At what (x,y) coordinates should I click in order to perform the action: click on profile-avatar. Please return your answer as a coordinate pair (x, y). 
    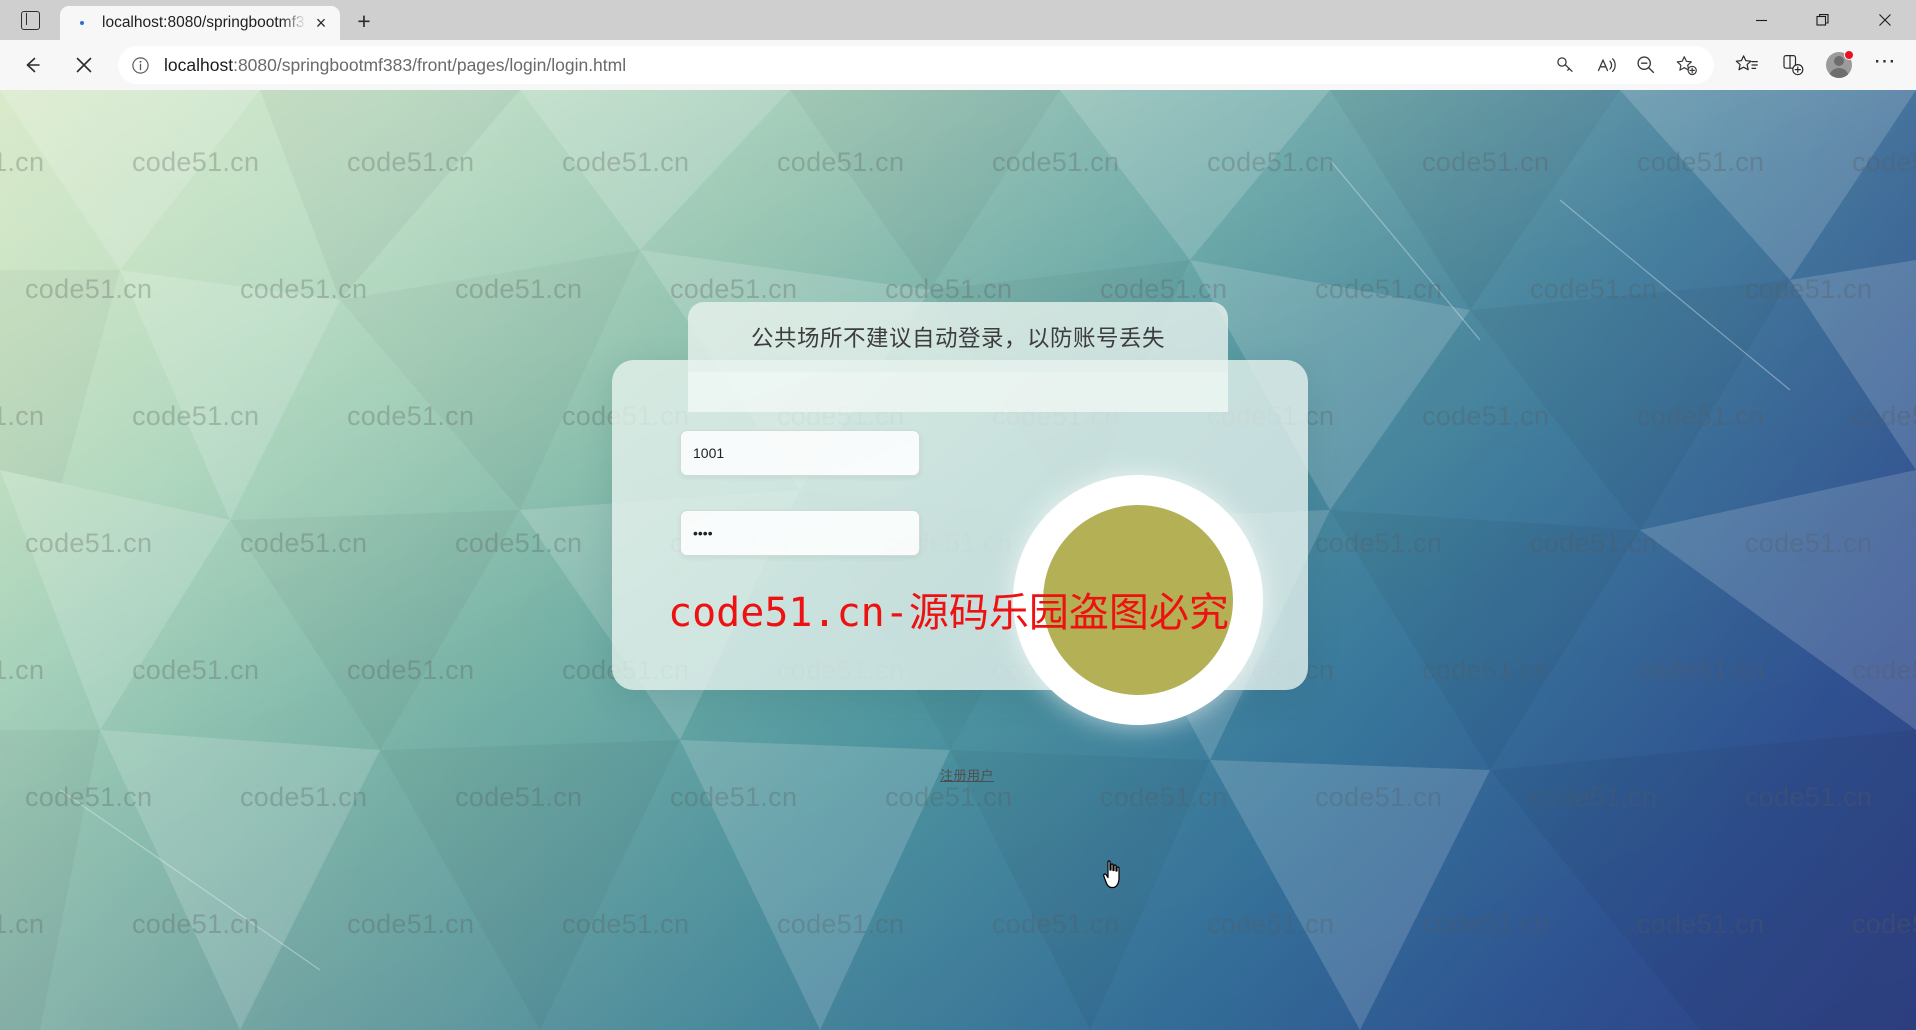
    Looking at the image, I should click on (1839, 65).